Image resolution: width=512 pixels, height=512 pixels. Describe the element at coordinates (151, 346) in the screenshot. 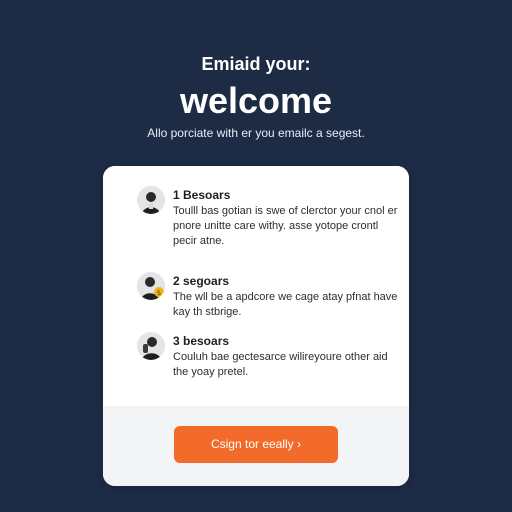

I see `thinking-person-avatar-icon` at that location.